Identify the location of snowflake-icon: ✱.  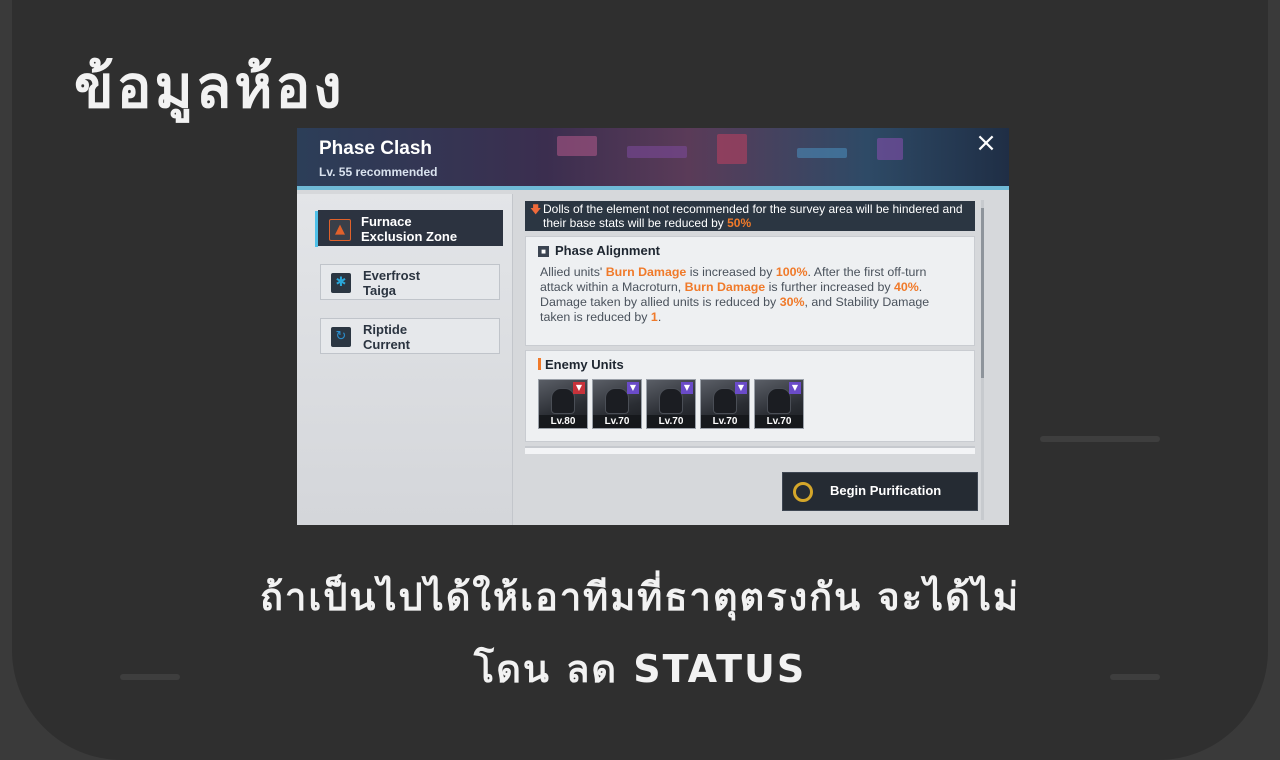
(341, 283).